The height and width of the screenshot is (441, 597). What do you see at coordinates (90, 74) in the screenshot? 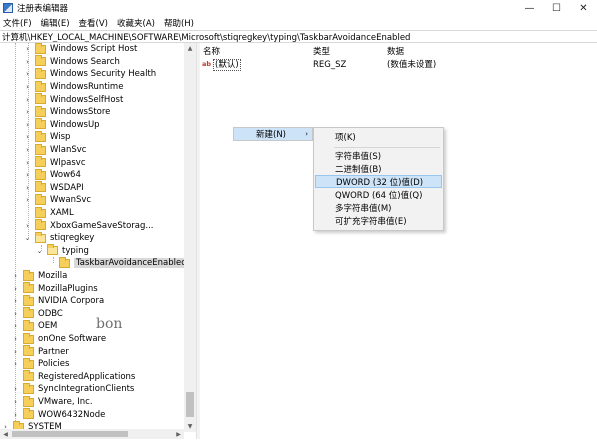
I see `tree-item: › Windows Security Health` at bounding box center [90, 74].